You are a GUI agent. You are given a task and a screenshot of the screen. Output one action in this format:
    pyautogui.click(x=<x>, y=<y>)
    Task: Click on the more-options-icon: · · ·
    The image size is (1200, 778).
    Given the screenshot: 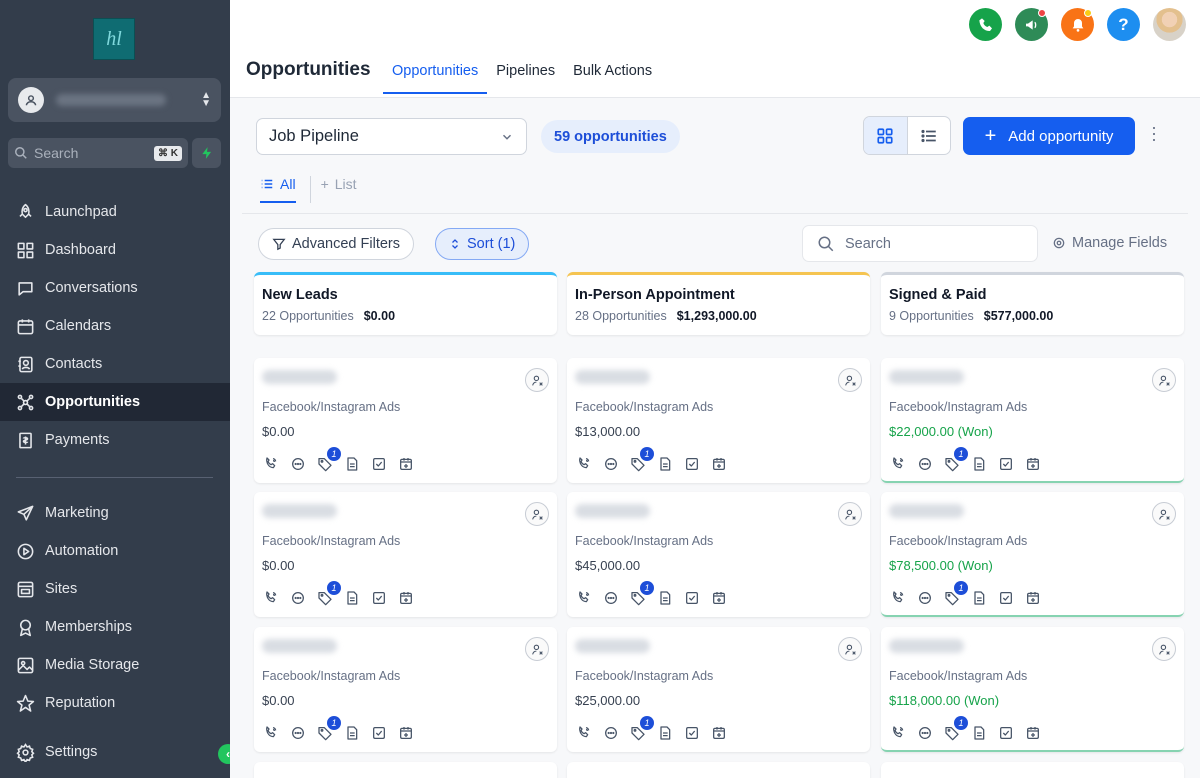 What is the action you would take?
    pyautogui.click(x=1154, y=133)
    